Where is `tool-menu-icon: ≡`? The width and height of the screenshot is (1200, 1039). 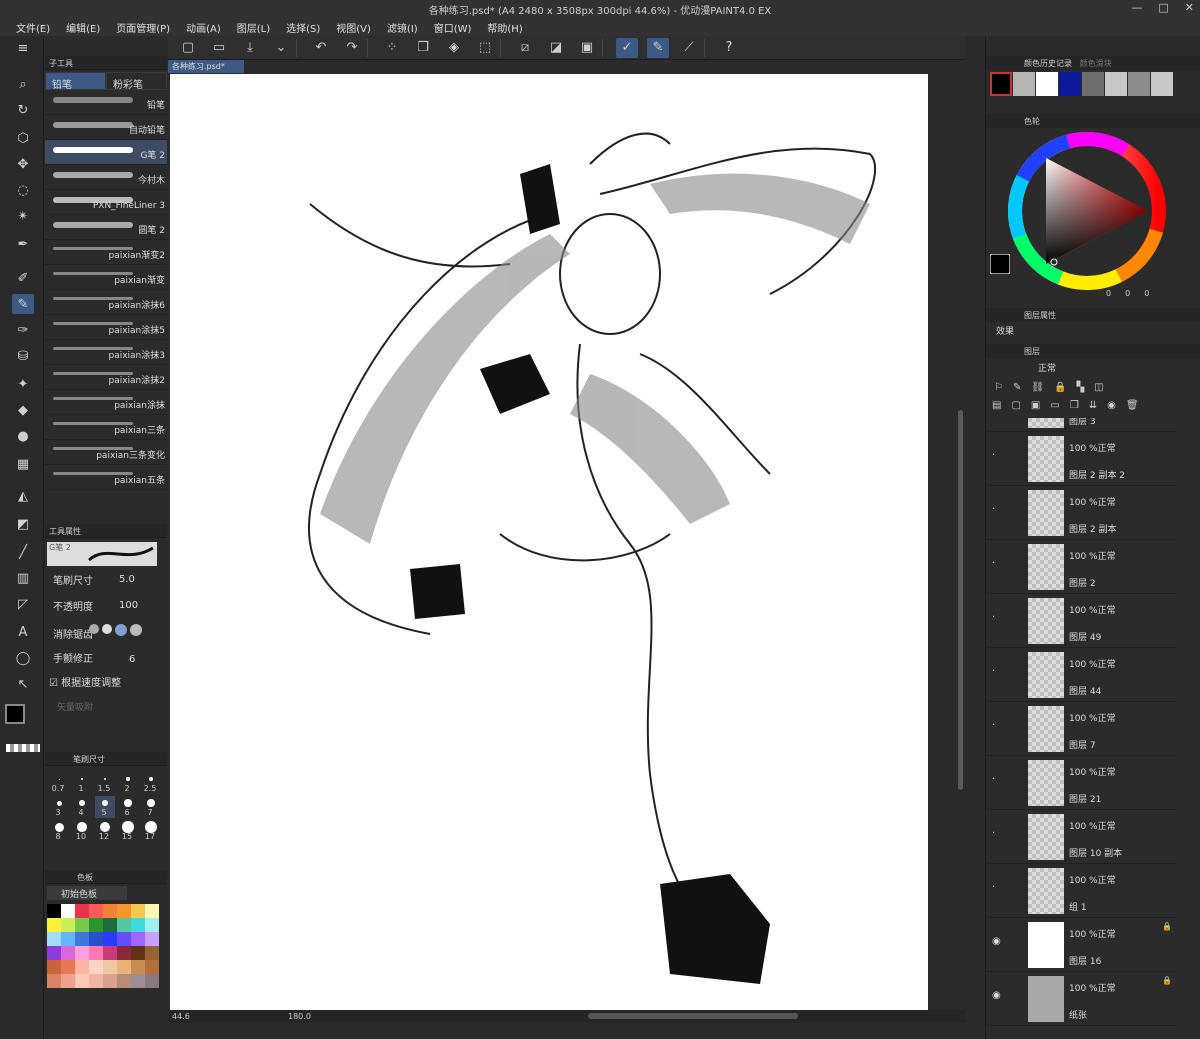
tool-menu-icon: ≡ is located at coordinates (23, 48).